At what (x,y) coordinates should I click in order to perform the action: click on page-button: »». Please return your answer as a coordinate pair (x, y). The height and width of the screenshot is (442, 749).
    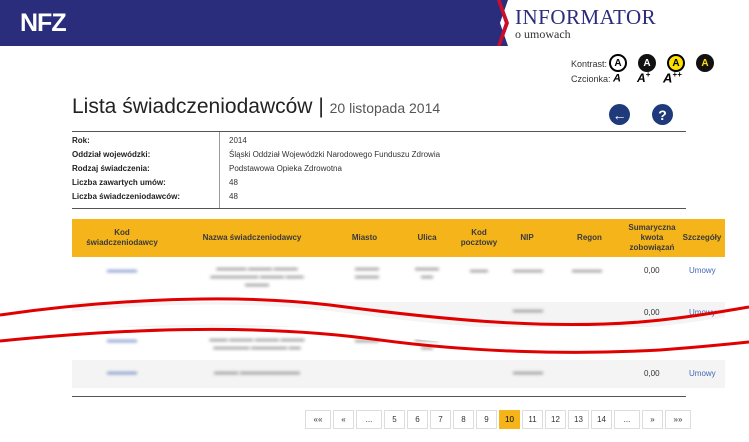
    Looking at the image, I should click on (678, 419).